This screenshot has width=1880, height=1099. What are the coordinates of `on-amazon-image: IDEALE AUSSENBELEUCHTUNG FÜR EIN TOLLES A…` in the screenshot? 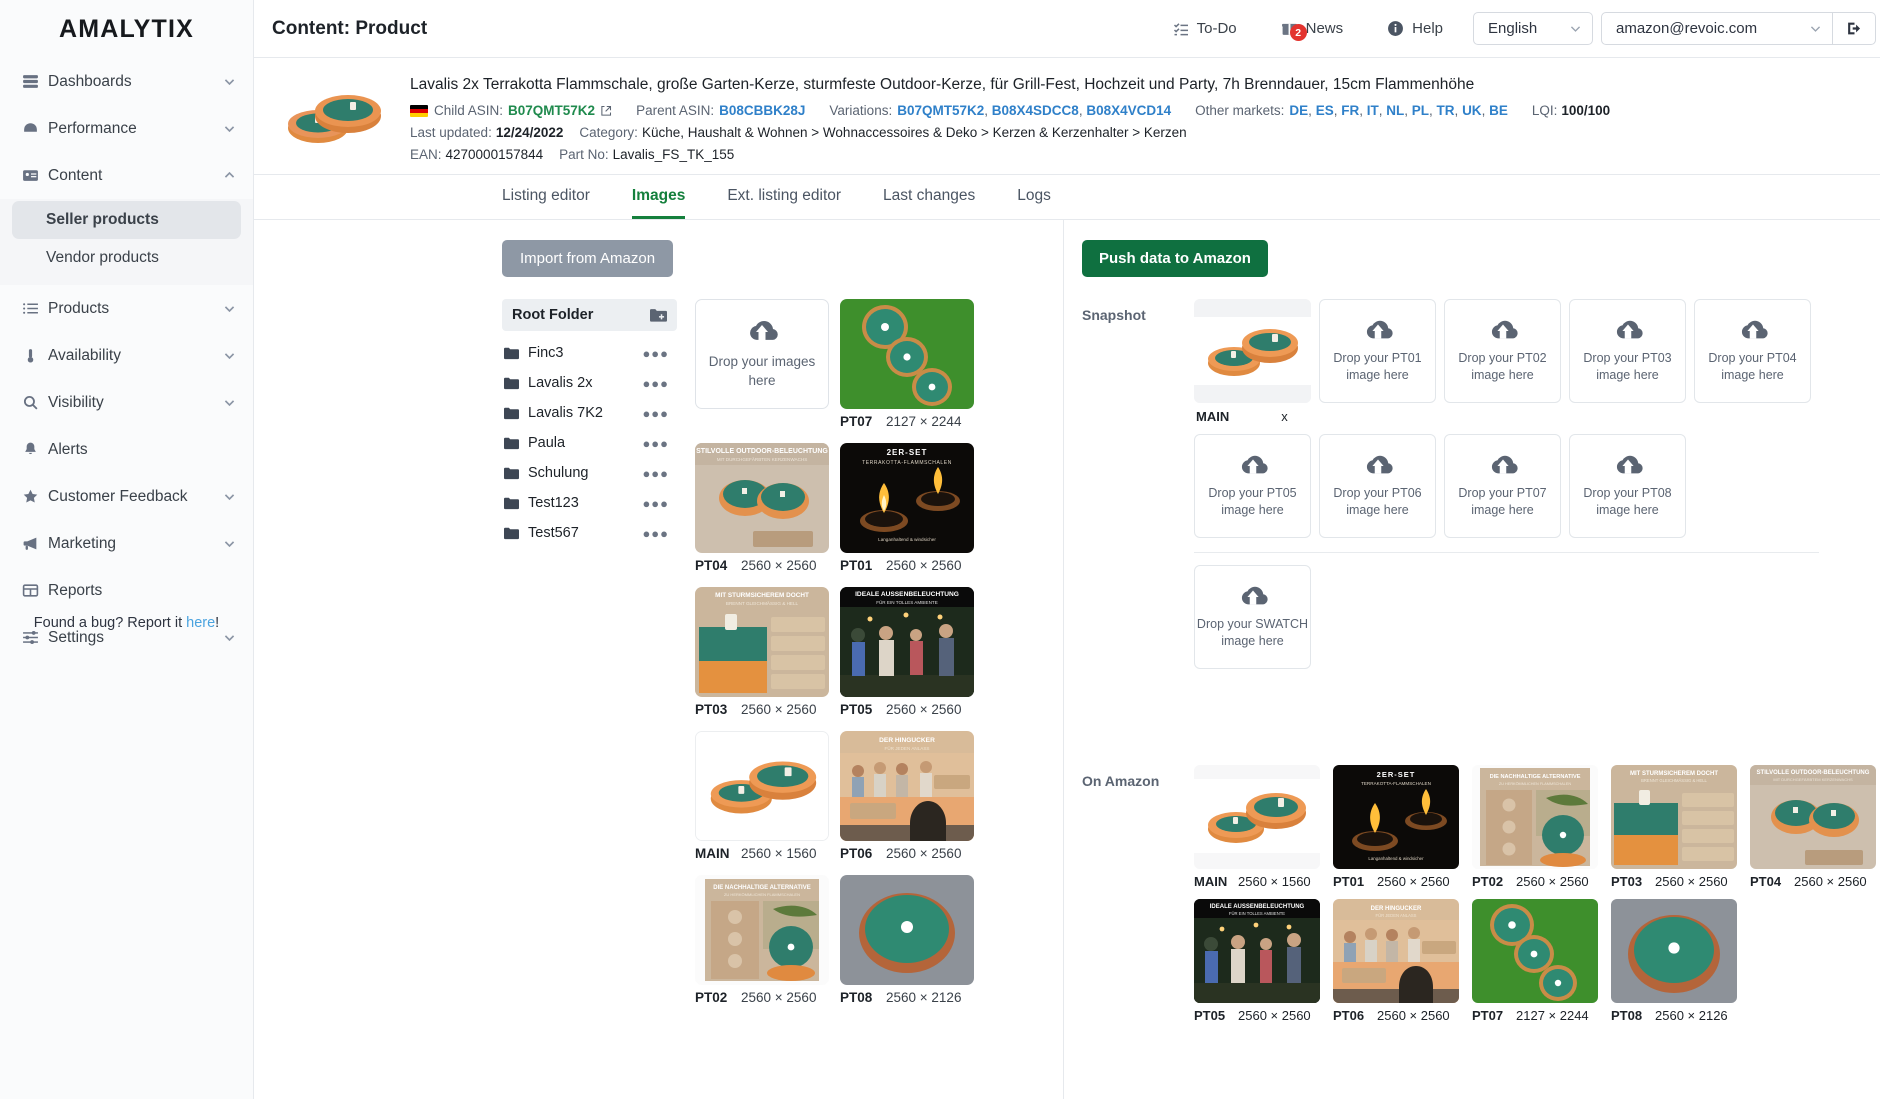 It's located at (1257, 951).